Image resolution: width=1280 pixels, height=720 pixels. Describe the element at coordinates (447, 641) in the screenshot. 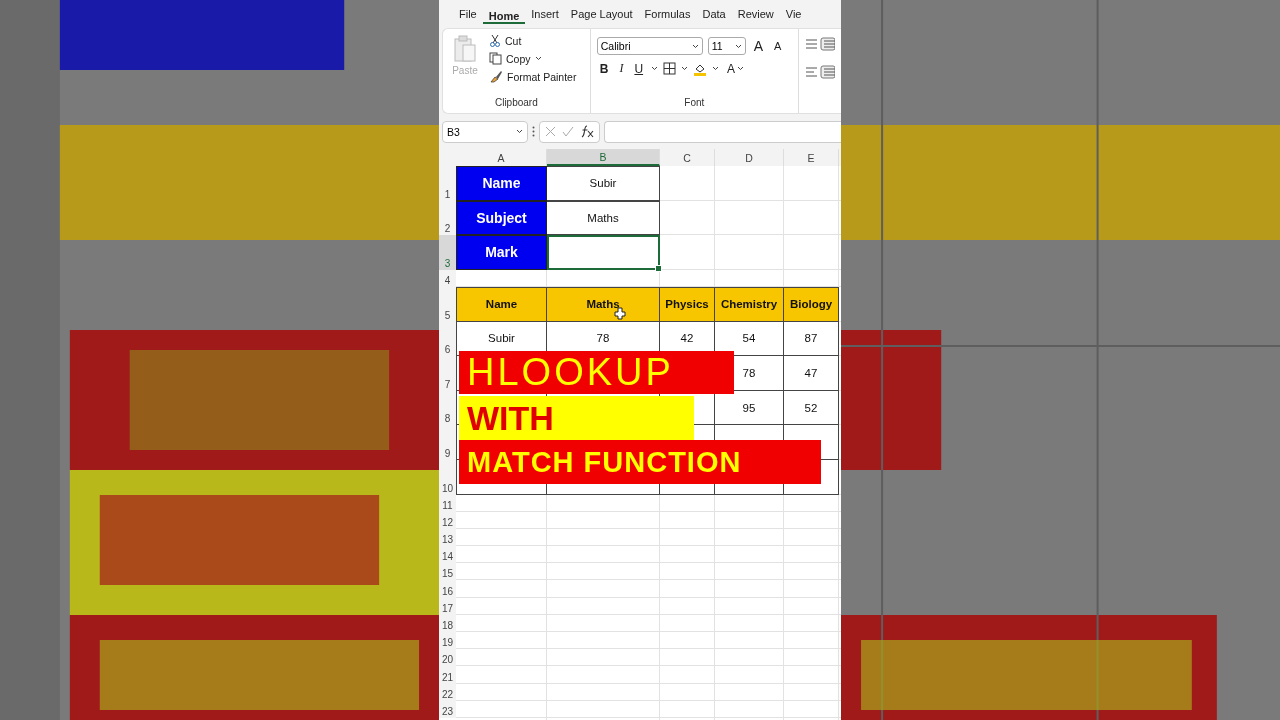

I see `row-header: 19` at that location.